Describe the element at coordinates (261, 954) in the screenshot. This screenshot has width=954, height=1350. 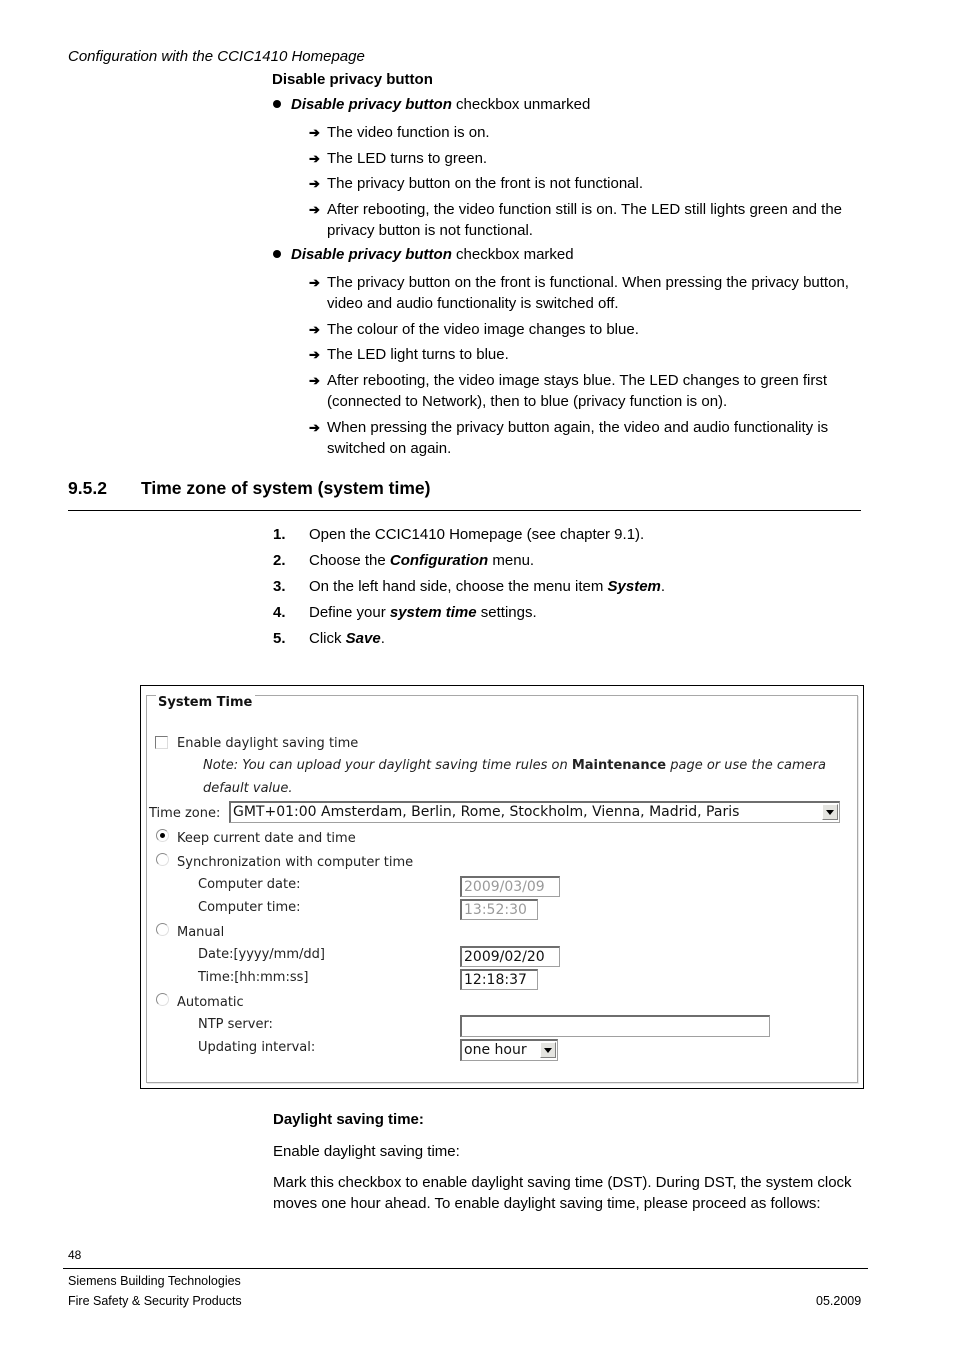
I see `manual-date-label: Date:[yyyy/mm/dd]` at that location.